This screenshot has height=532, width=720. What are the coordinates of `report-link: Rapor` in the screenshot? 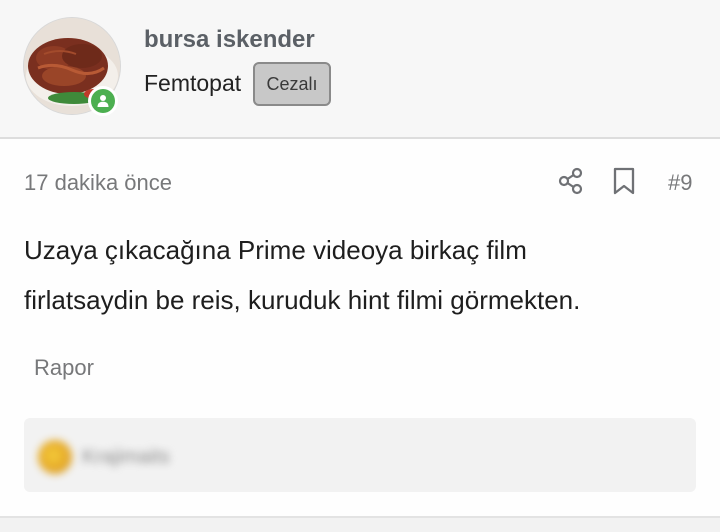 It's located at (64, 368).